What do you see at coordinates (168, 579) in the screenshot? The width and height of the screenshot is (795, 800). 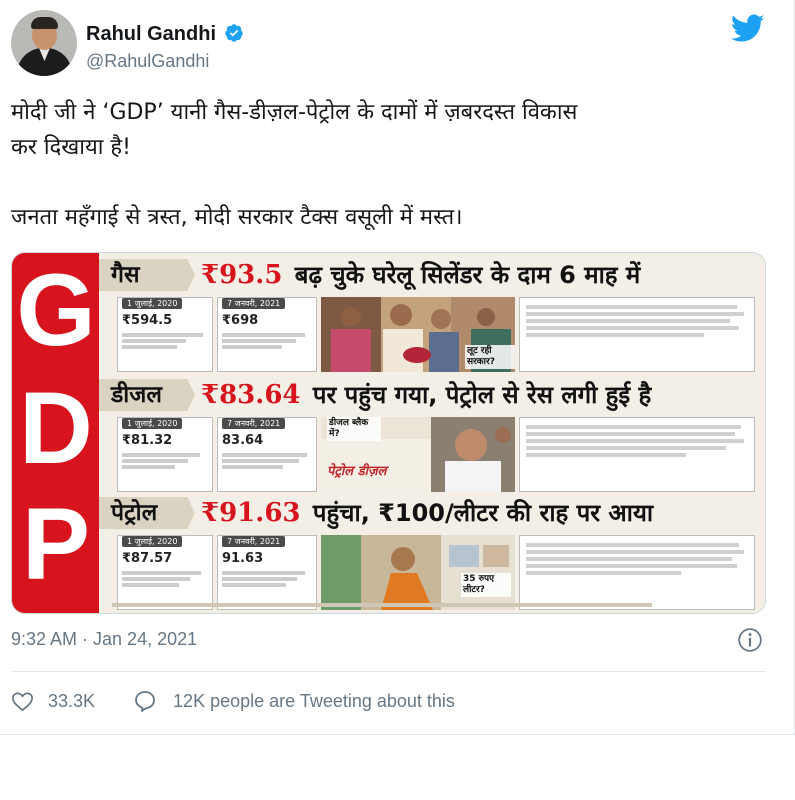 I see `petrol-then-fine-print` at bounding box center [168, 579].